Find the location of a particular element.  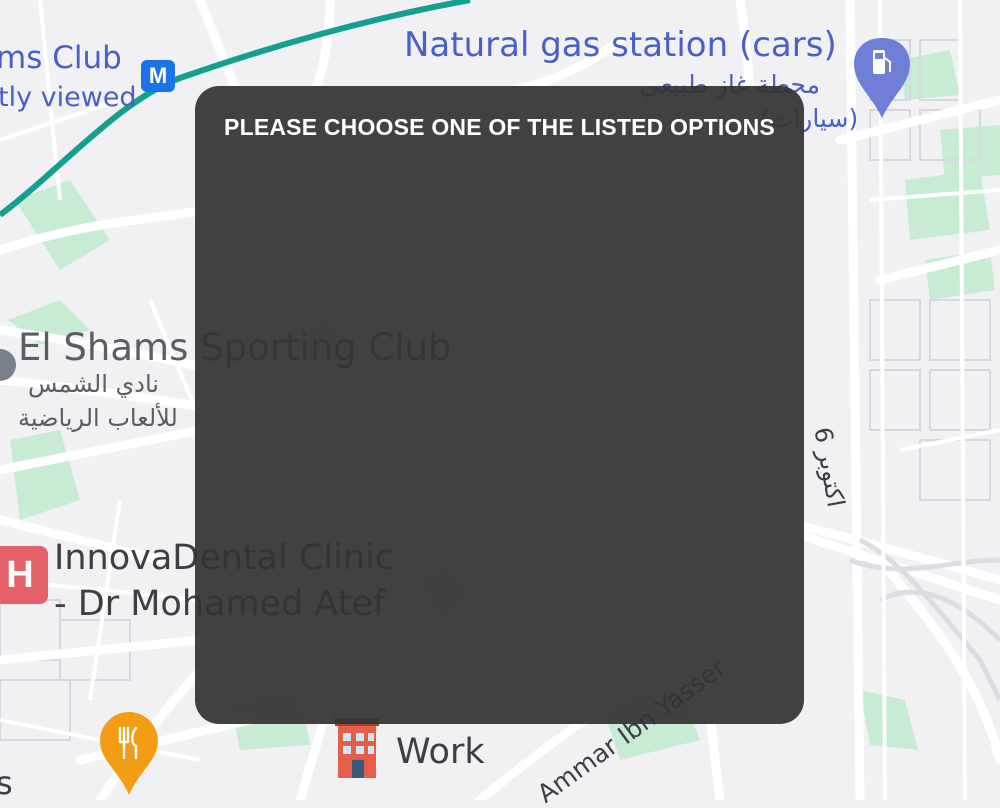

gas-station-label: Natural gas station (cars) is located at coordinates (620, 45).